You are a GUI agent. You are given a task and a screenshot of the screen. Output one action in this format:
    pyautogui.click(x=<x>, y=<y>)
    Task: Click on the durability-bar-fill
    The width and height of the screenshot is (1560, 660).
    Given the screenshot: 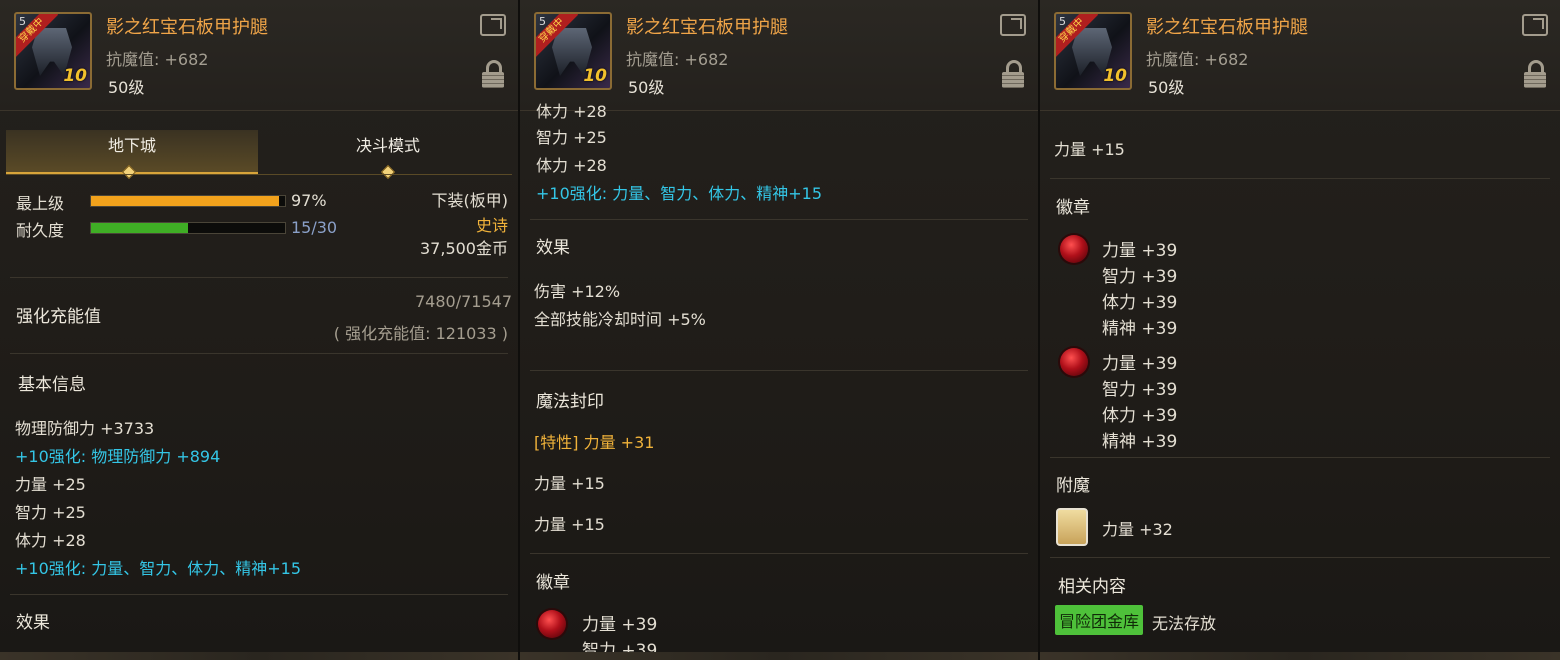 What is the action you would take?
    pyautogui.click(x=139, y=228)
    